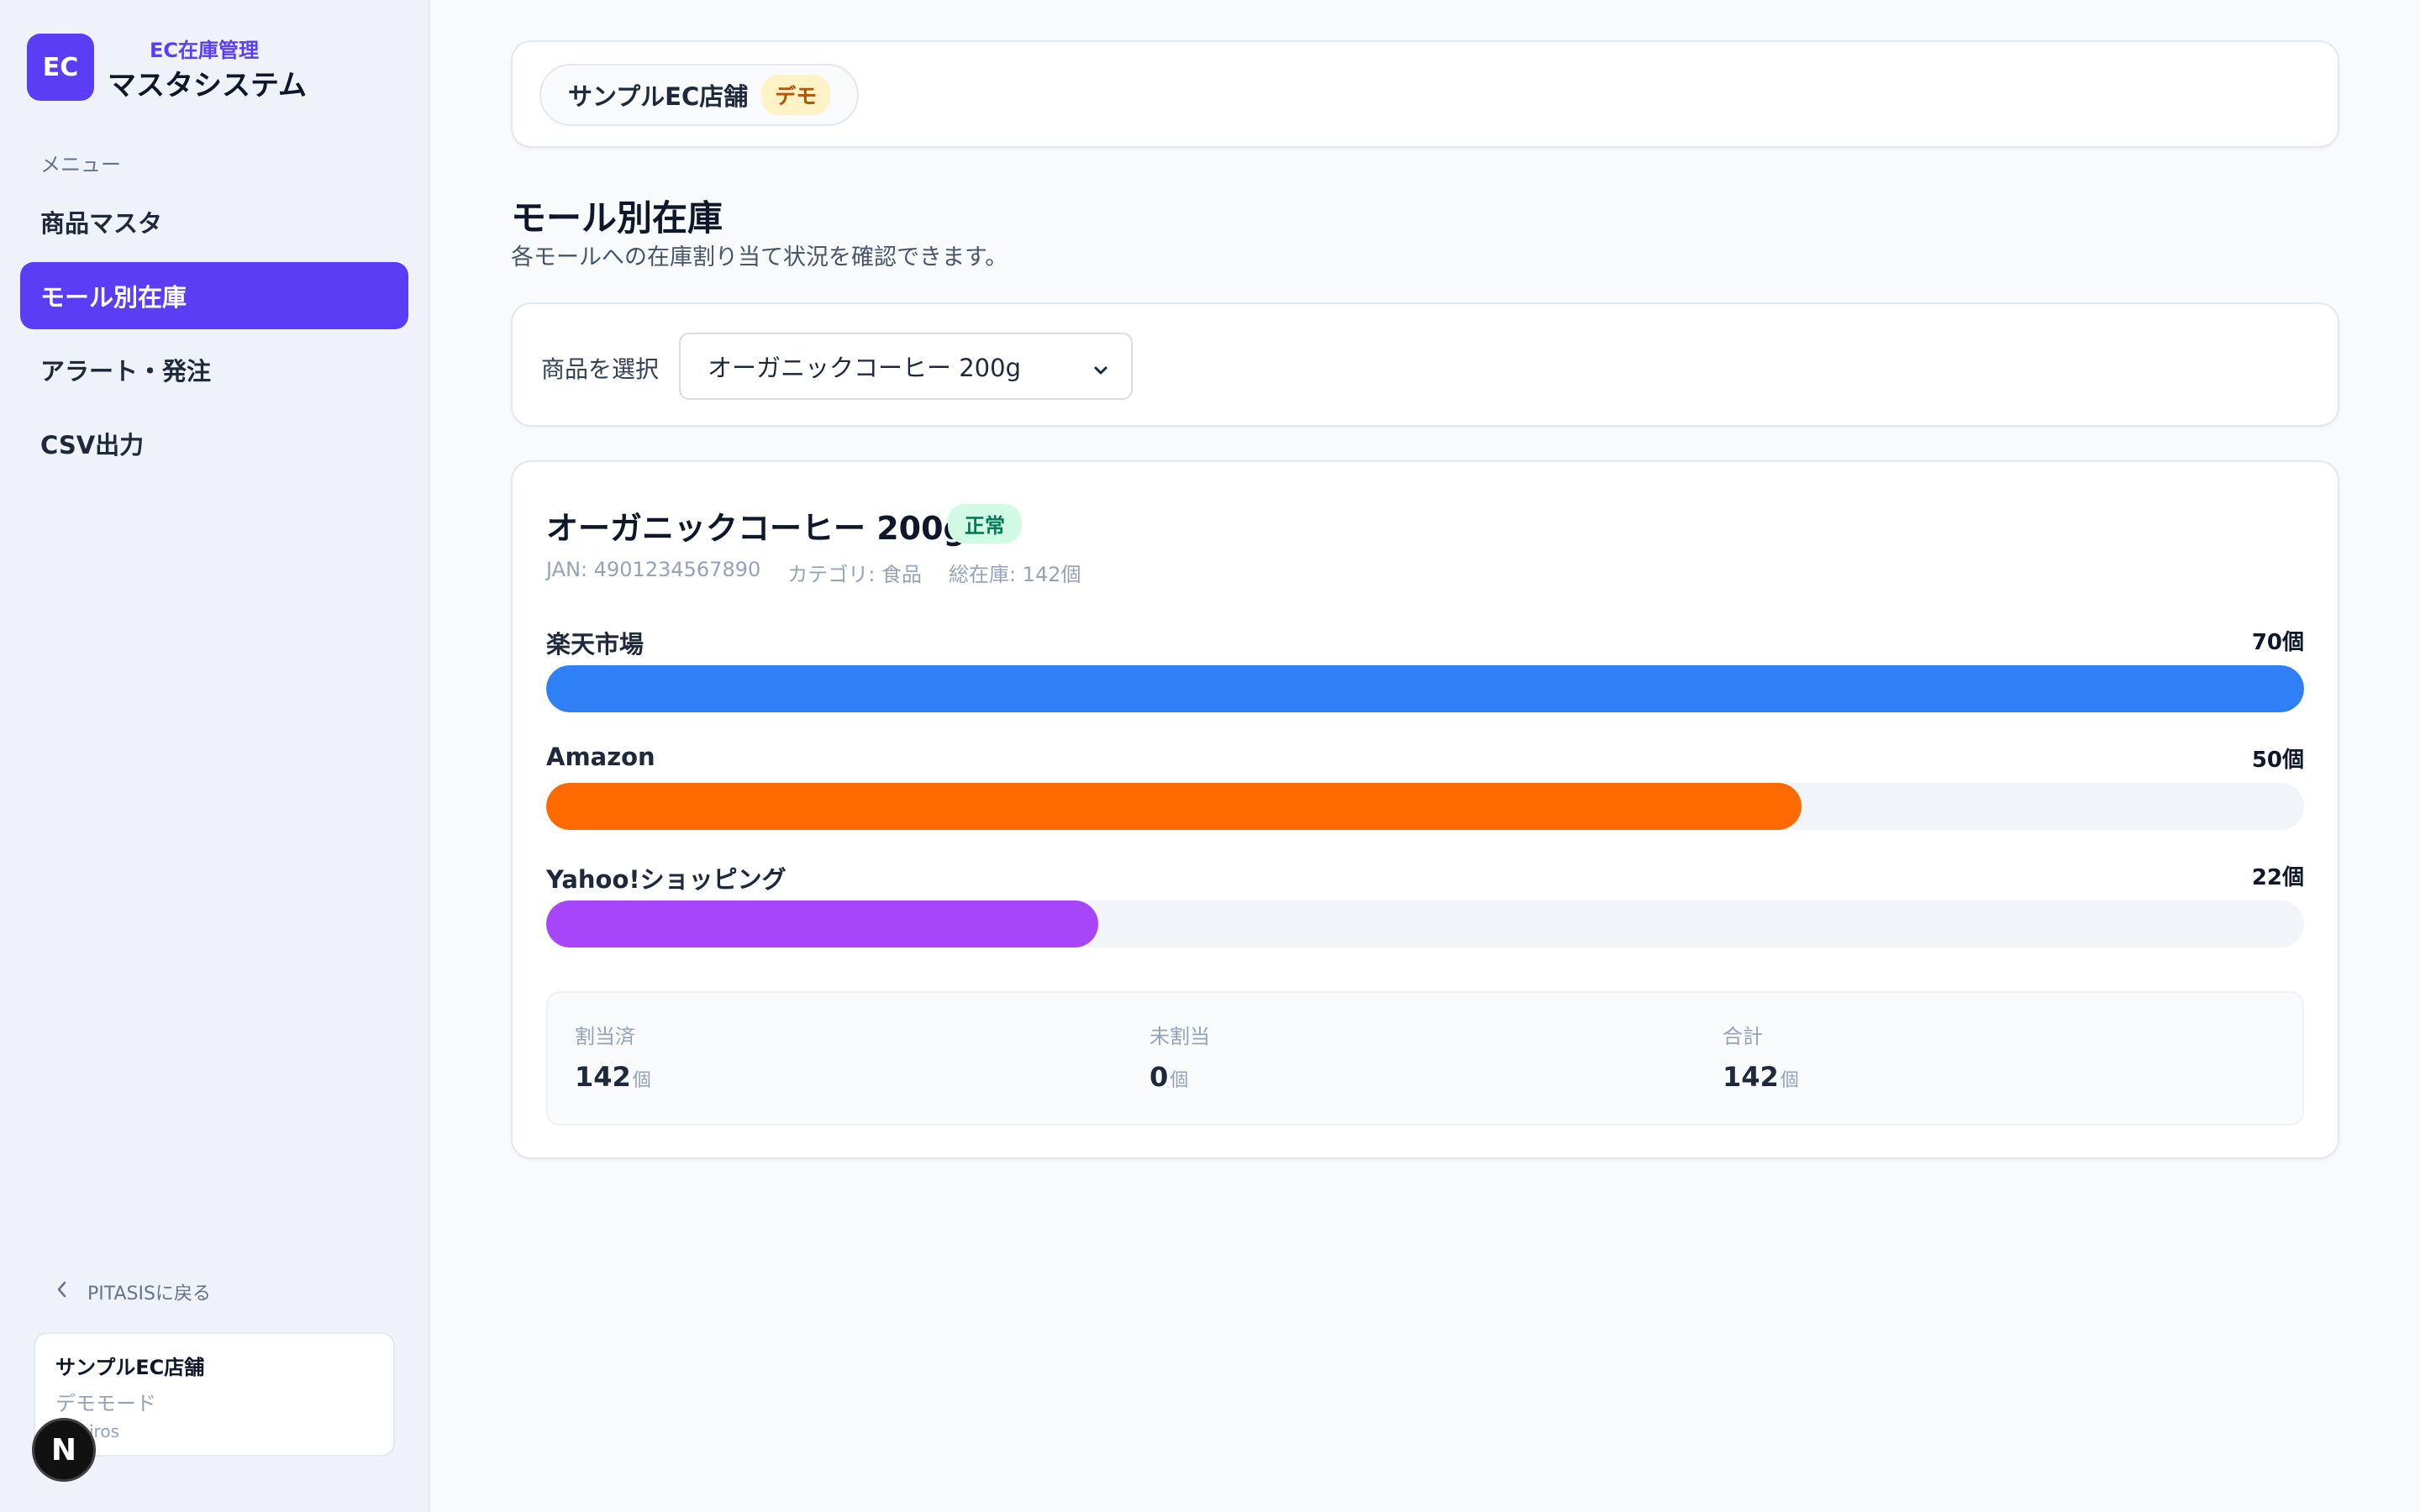 This screenshot has height=1512, width=2420. Describe the element at coordinates (666, 879) in the screenshot. I see `mall-name: Yahoo!ショッピング` at that location.